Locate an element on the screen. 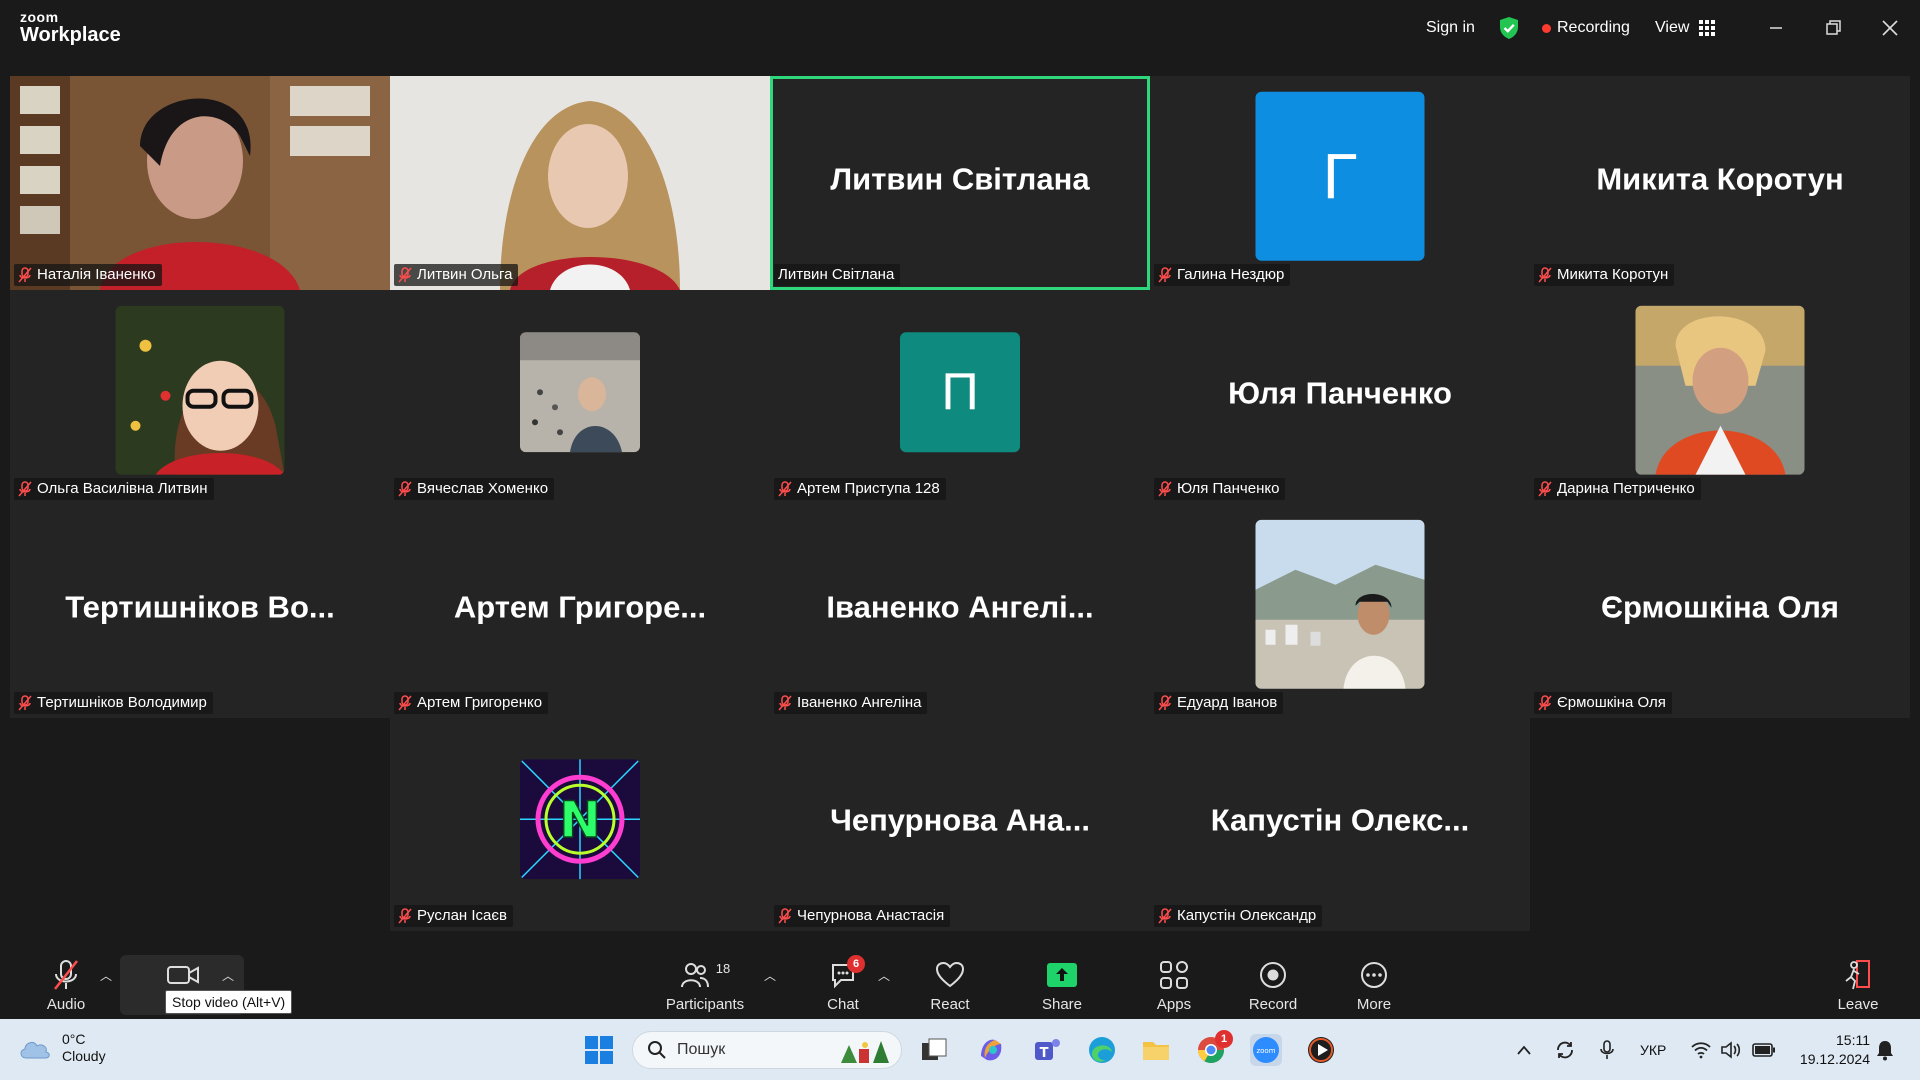 This screenshot has height=1080, width=1920. close-icon is located at coordinates (1890, 28).